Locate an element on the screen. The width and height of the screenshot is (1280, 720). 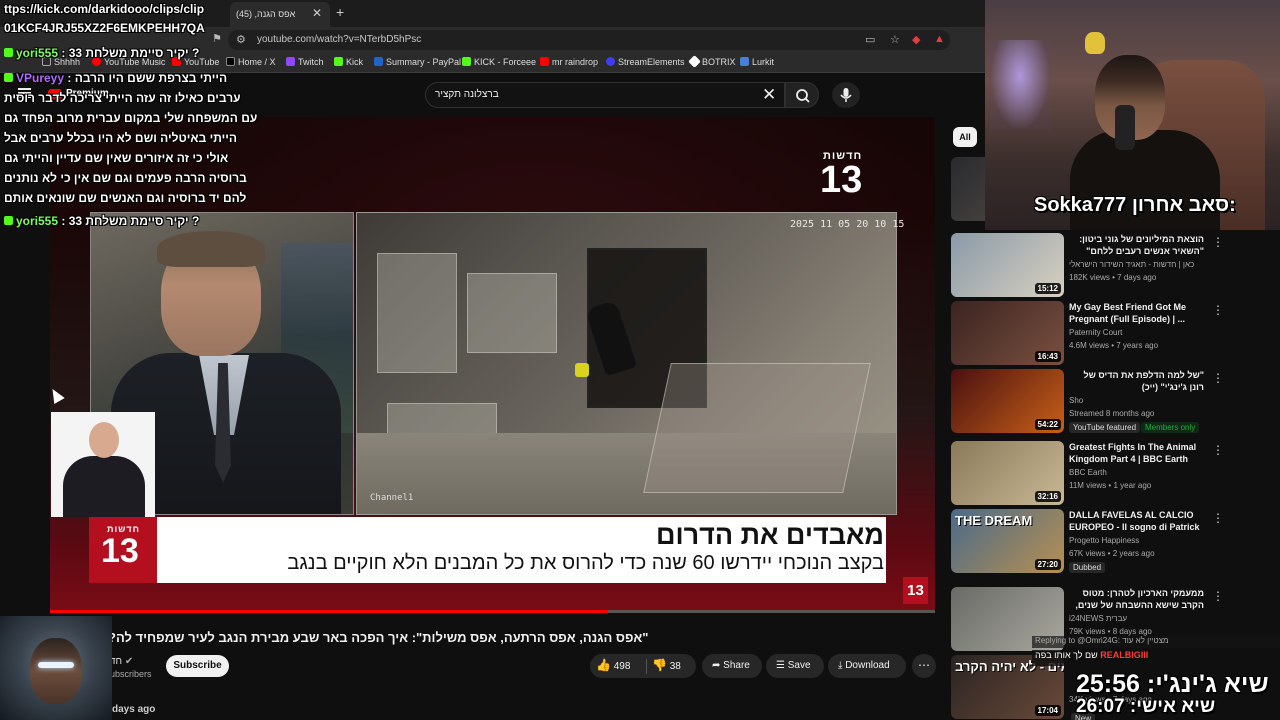
chat-text: הייתי בצרפת ששם היו הרבה is located at coordinates (151, 78).